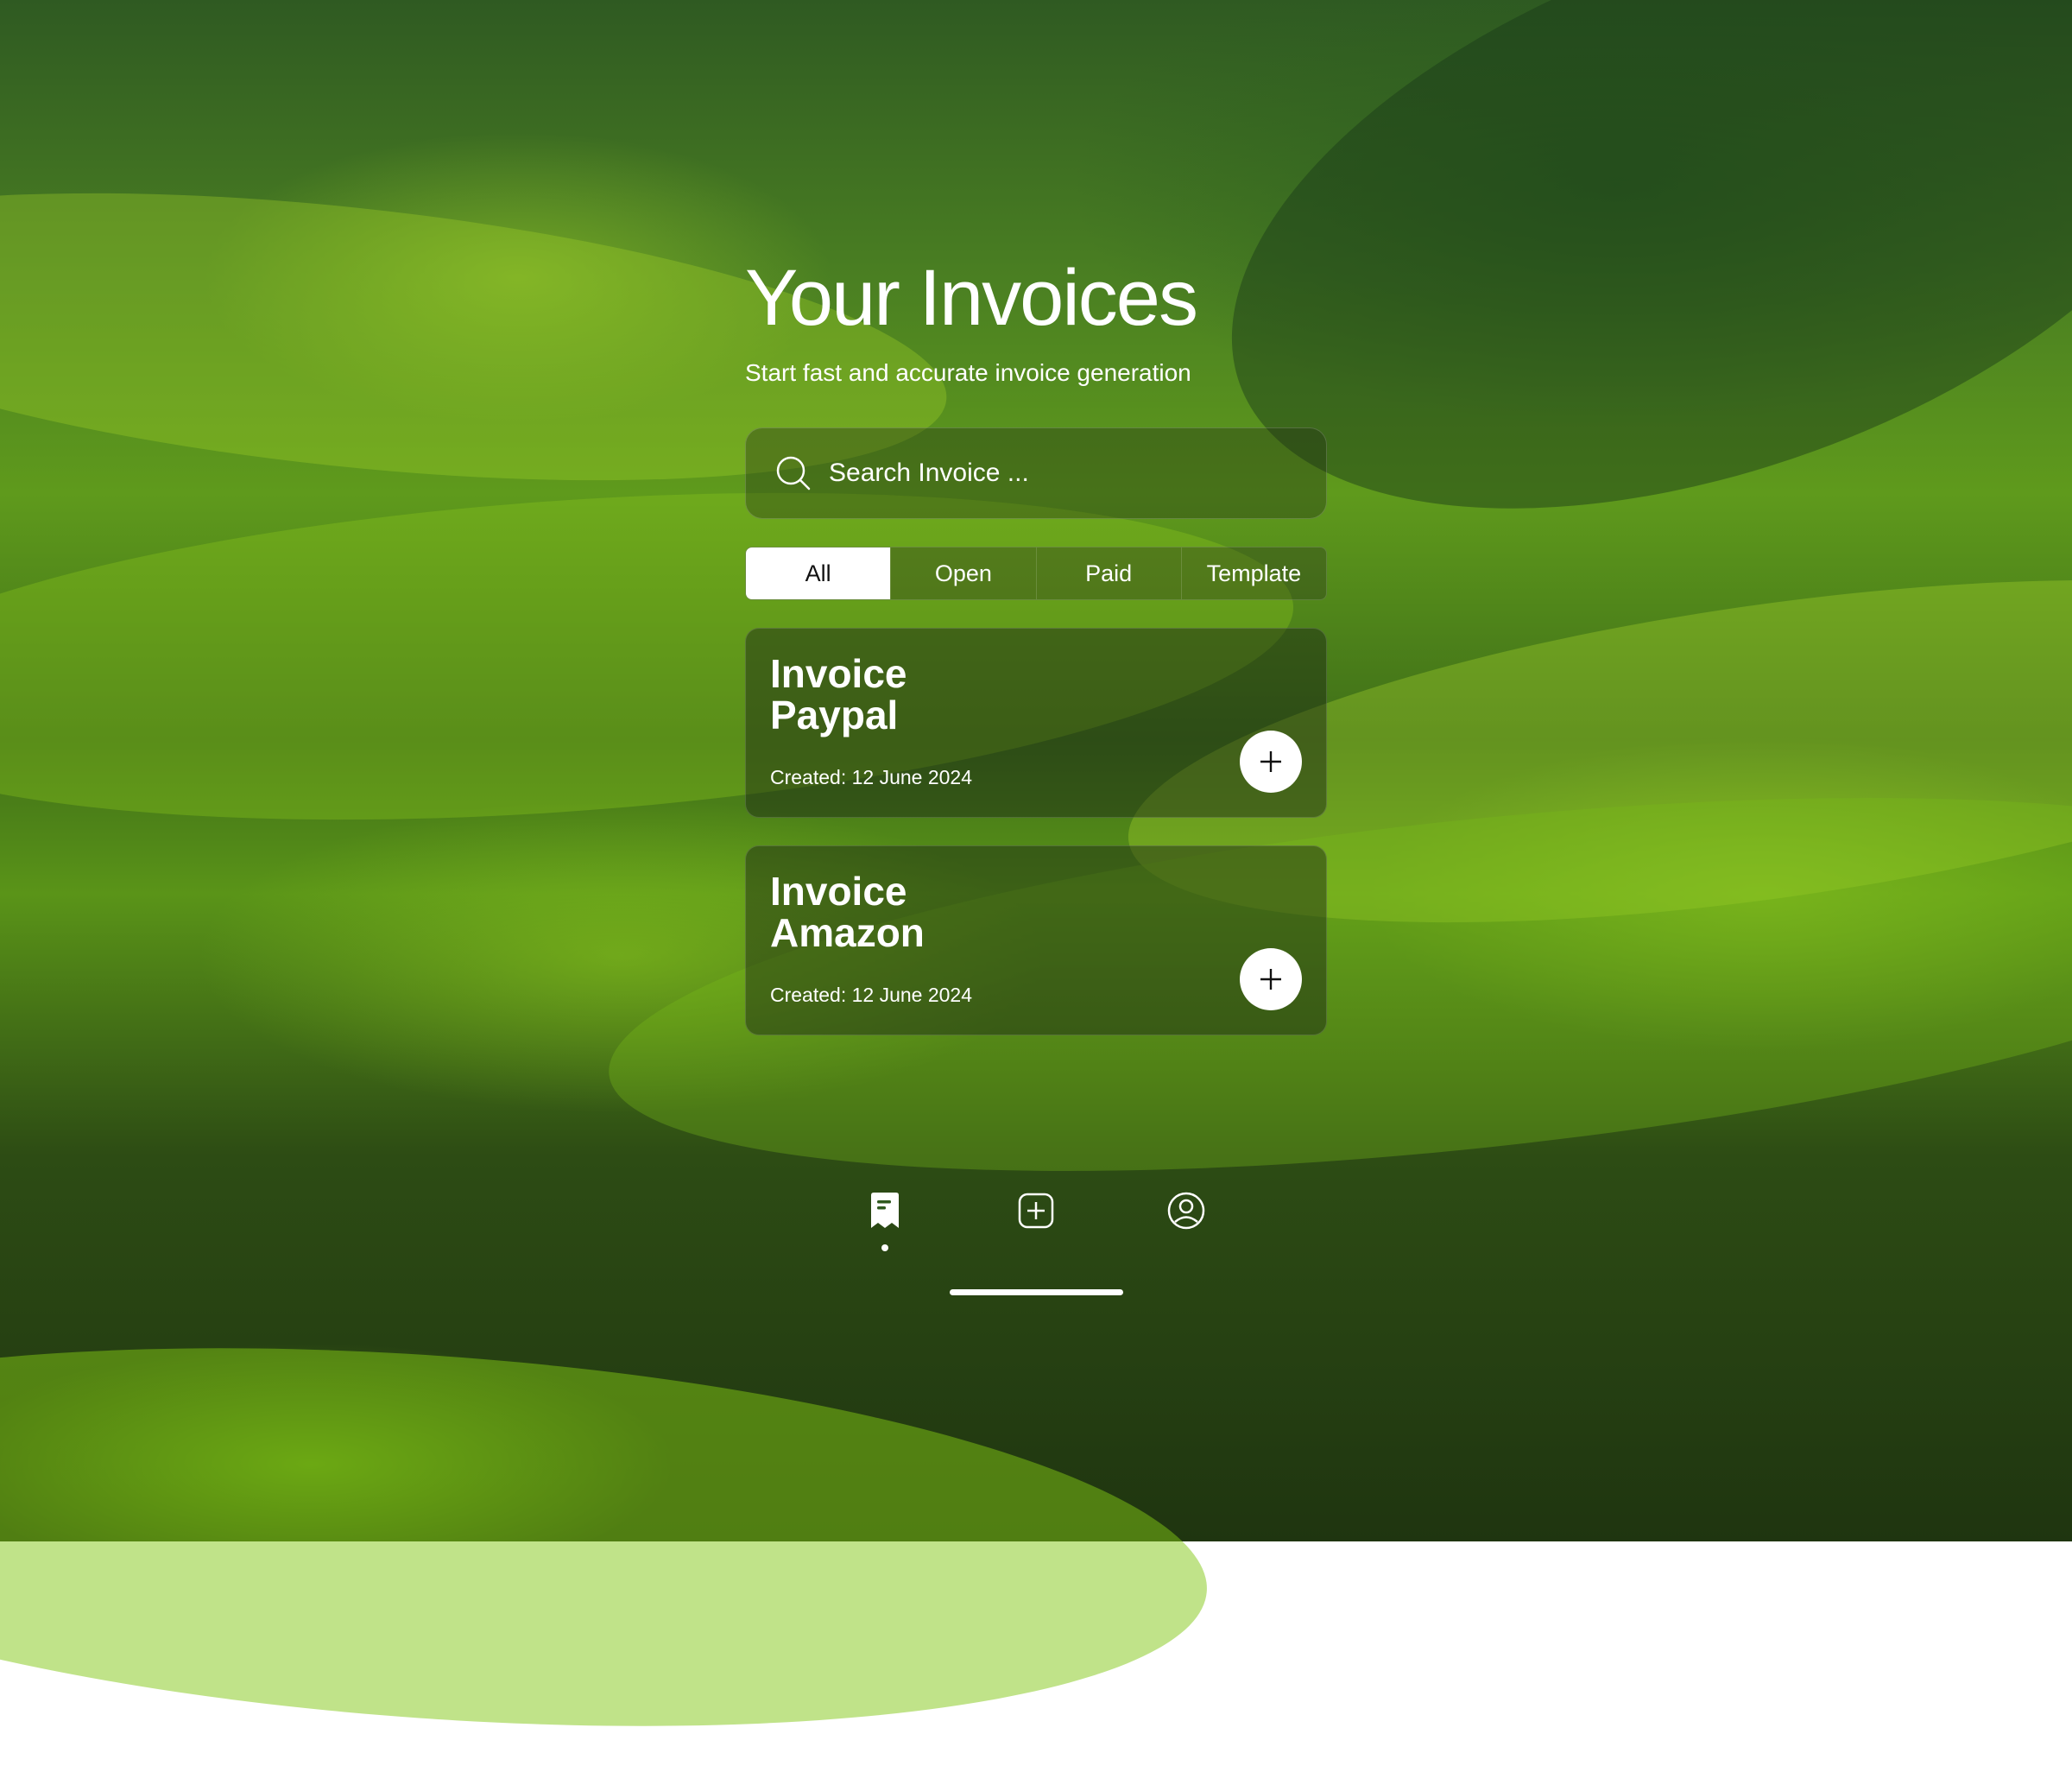 The height and width of the screenshot is (1772, 2072). I want to click on nav-create, so click(1036, 1210).